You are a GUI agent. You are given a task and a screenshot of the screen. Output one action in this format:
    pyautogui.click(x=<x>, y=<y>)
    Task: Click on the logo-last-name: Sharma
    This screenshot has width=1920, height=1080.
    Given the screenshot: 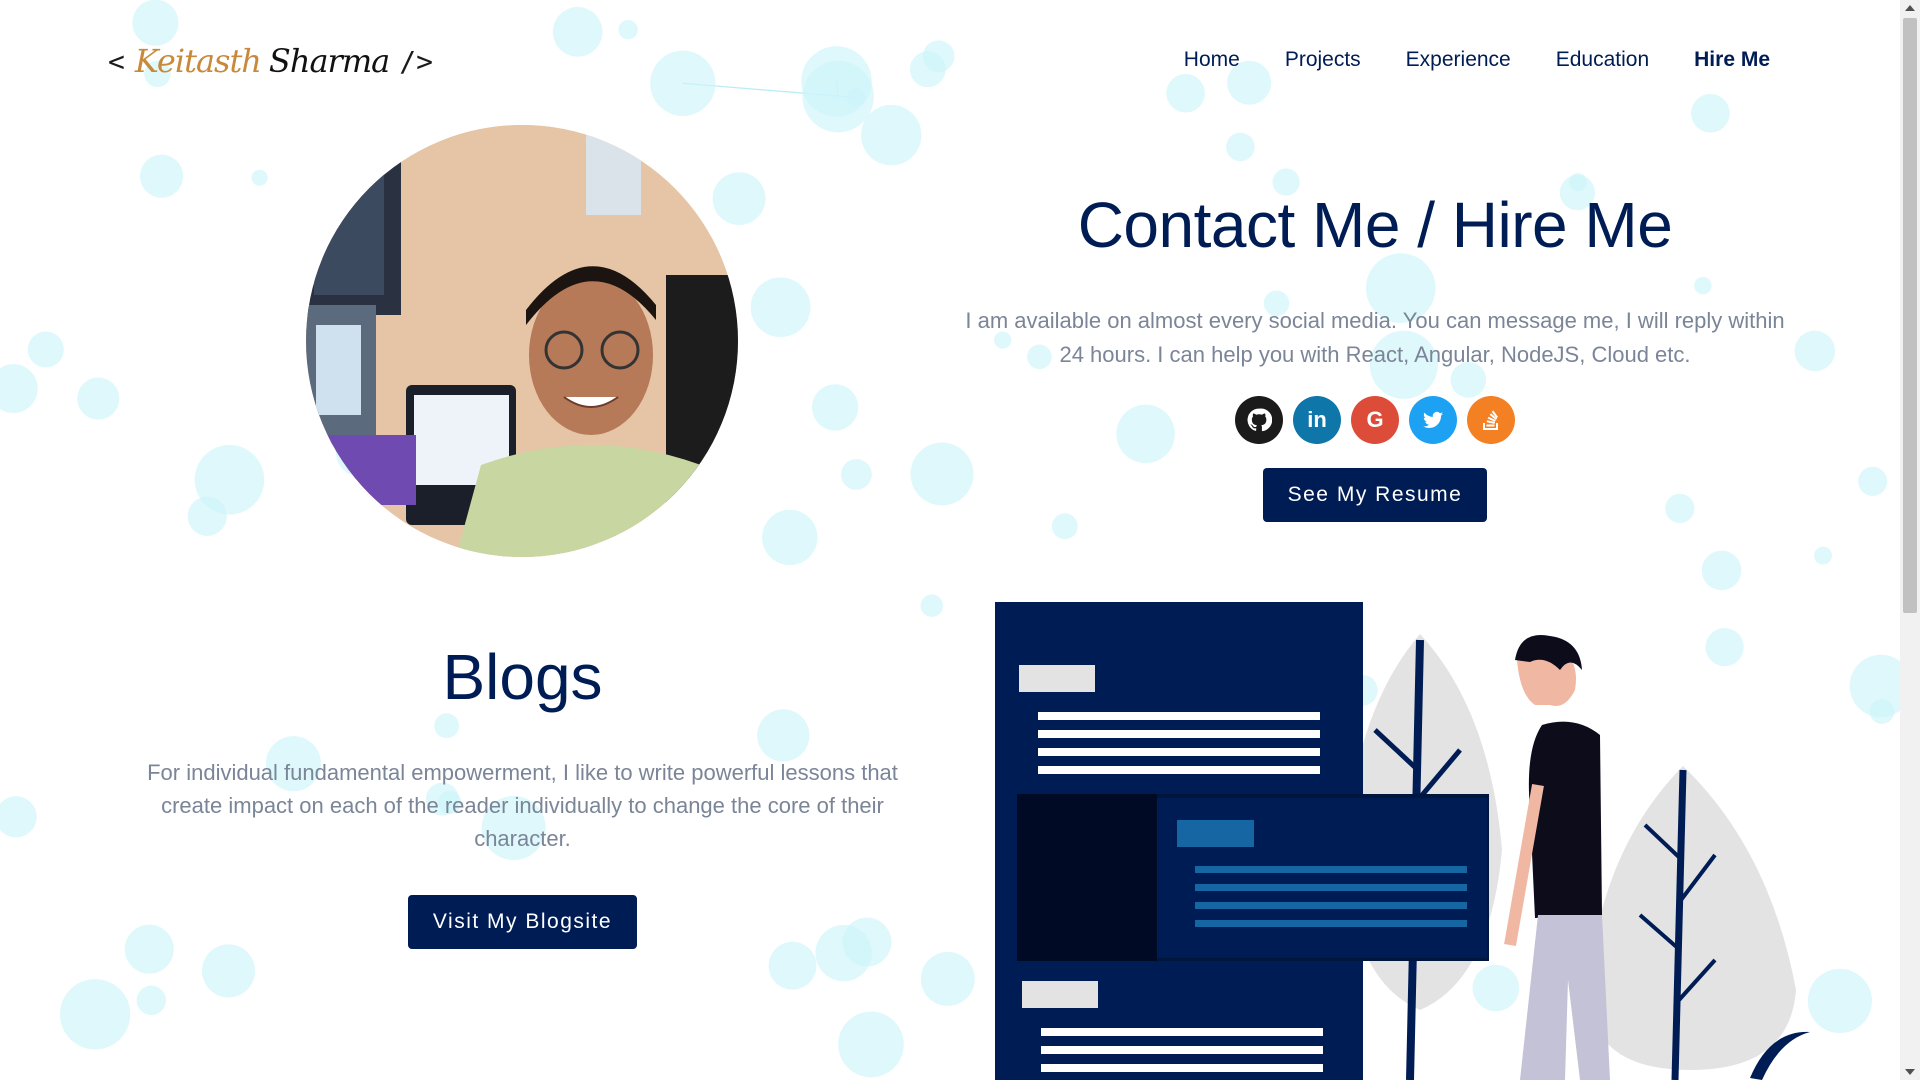 What is the action you would take?
    pyautogui.click(x=329, y=61)
    